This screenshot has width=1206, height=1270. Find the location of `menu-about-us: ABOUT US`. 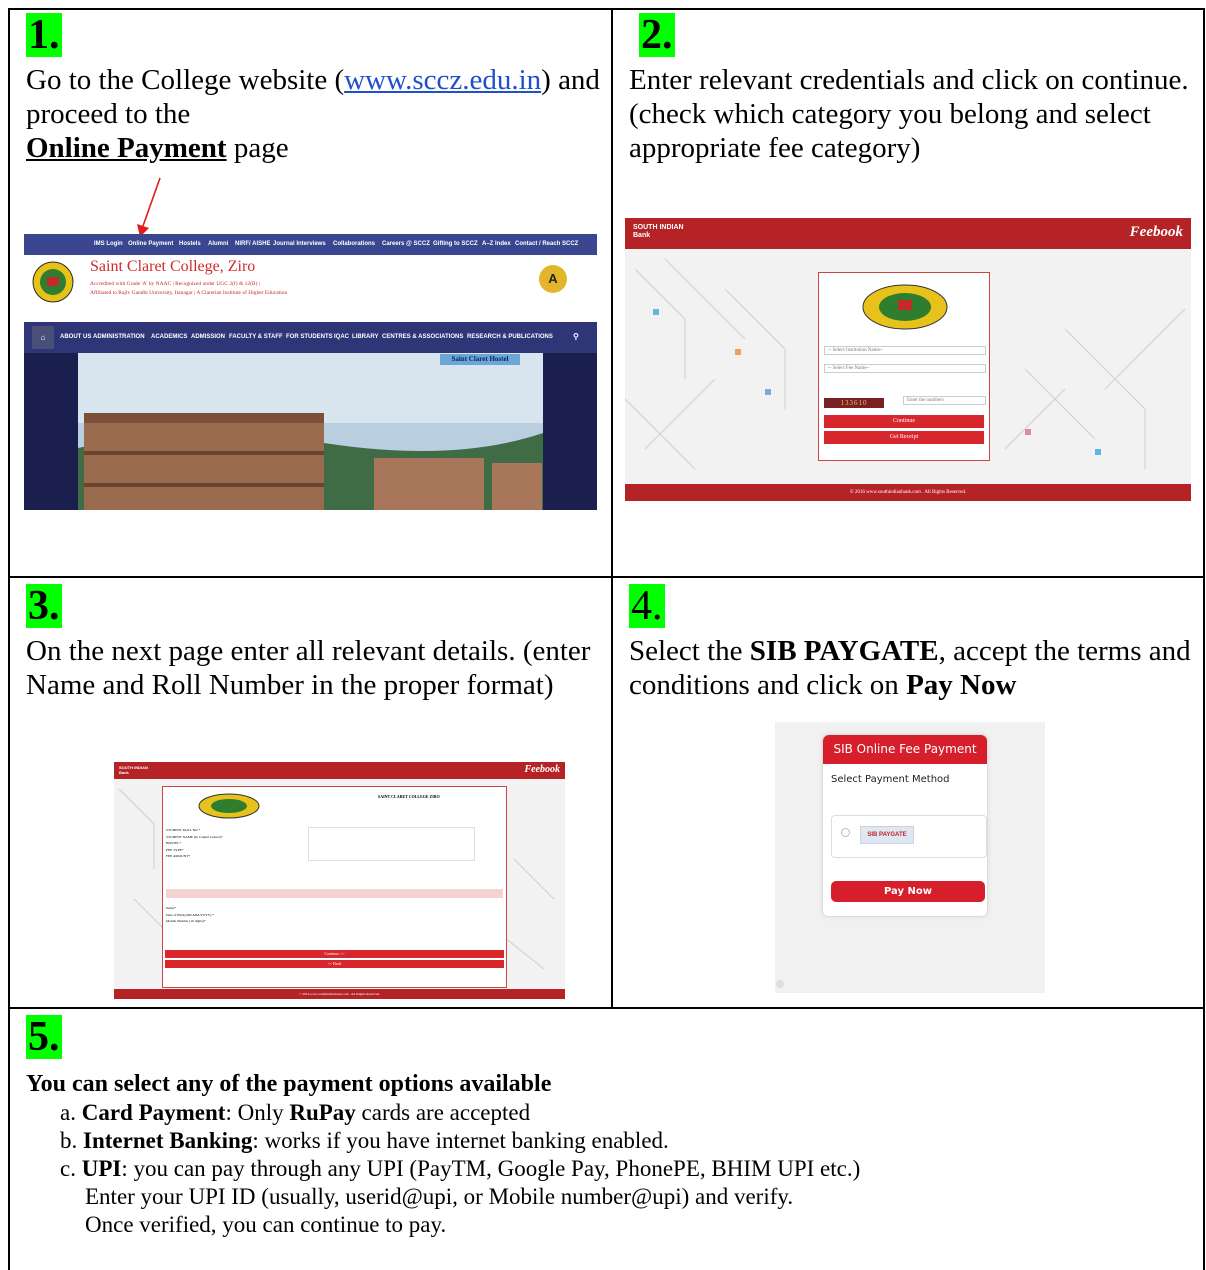

menu-about-us: ABOUT US is located at coordinates (75, 337).